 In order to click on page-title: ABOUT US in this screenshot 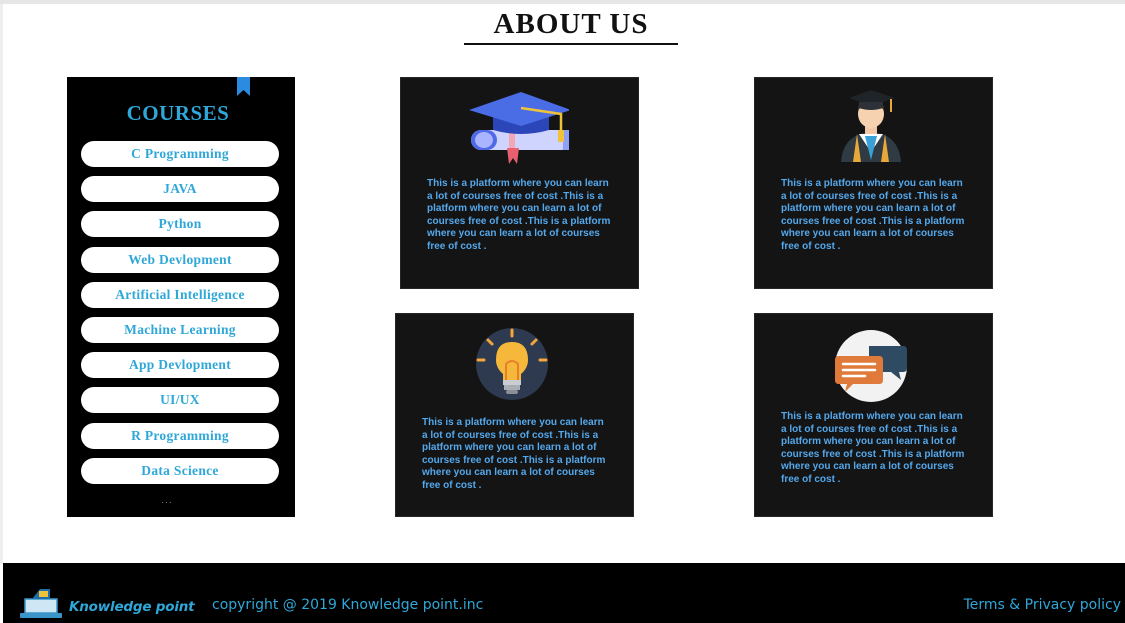, I will do `click(571, 26)`.